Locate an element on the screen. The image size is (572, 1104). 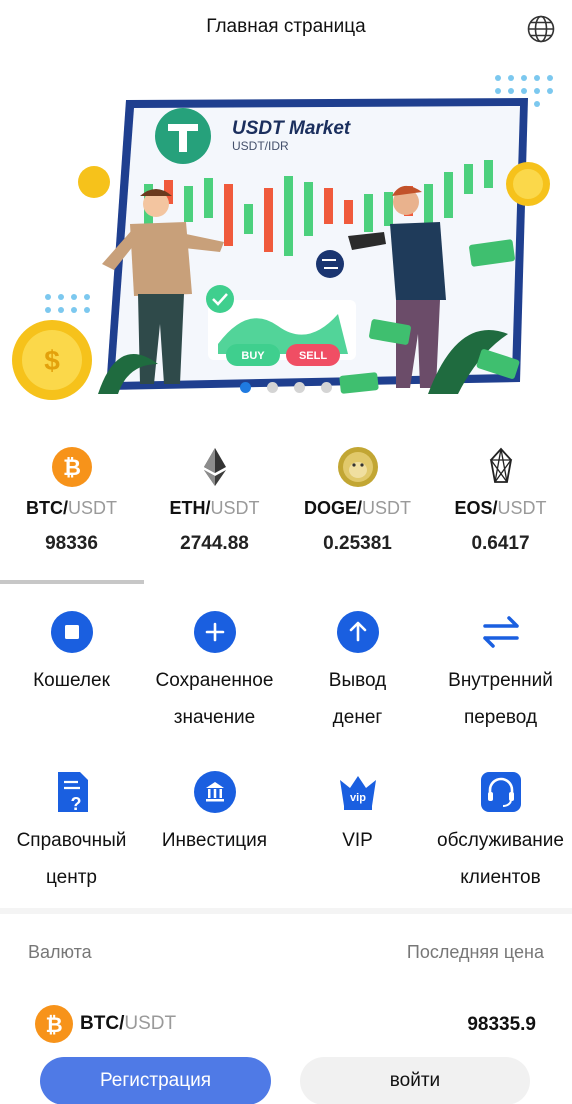
menu-withdraw: Вывод денег is located at coordinates (357, 686).